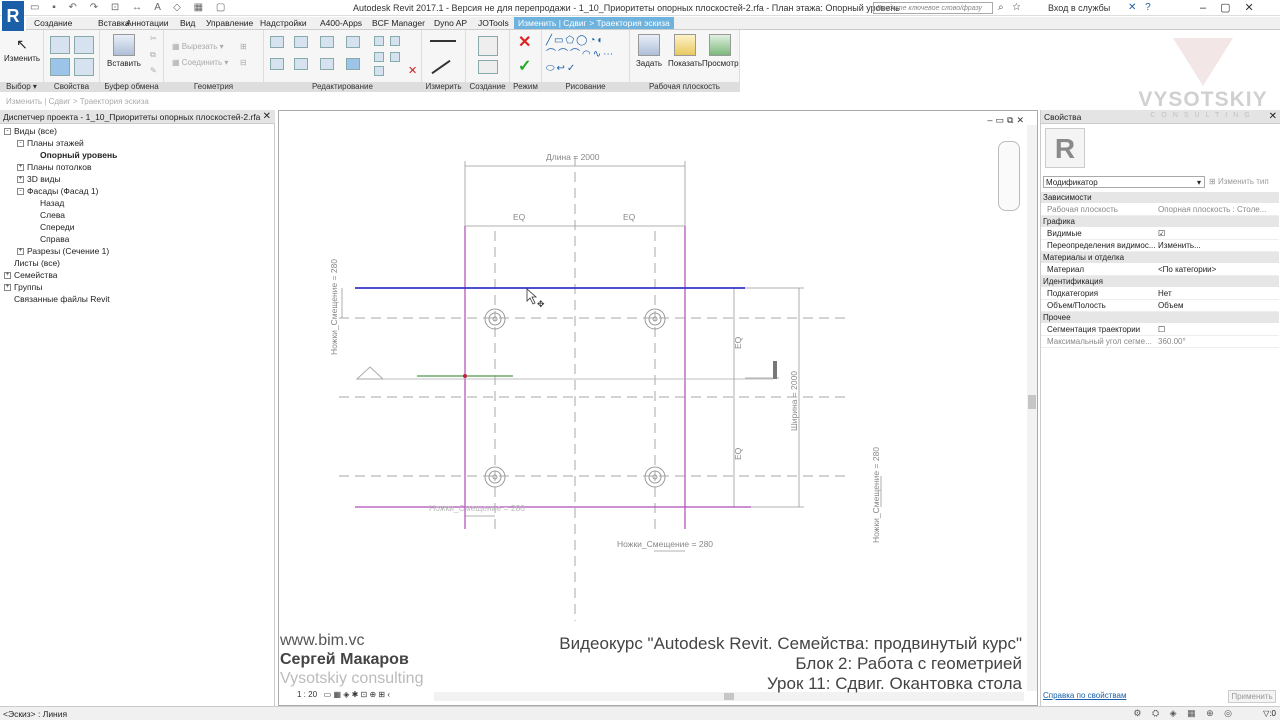 The height and width of the screenshot is (720, 1280). Describe the element at coordinates (23, 287) in the screenshot. I see `tree-item: + Группы` at that location.